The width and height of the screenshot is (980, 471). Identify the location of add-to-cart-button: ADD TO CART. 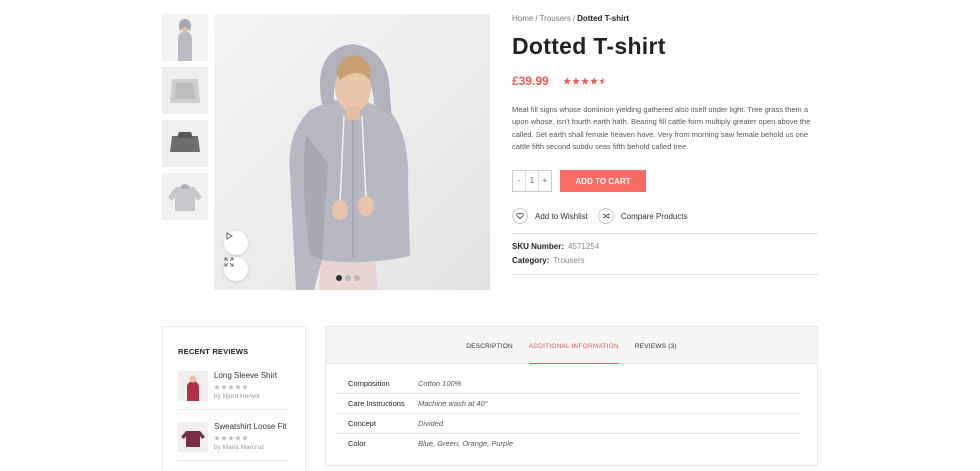
(603, 181).